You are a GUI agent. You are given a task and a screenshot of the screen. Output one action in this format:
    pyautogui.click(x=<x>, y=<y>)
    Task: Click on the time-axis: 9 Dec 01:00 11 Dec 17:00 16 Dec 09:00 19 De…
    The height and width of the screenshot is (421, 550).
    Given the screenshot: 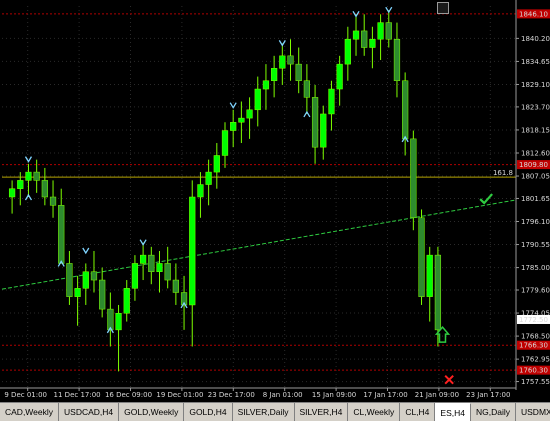 What is the action you would take?
    pyautogui.click(x=257, y=393)
    